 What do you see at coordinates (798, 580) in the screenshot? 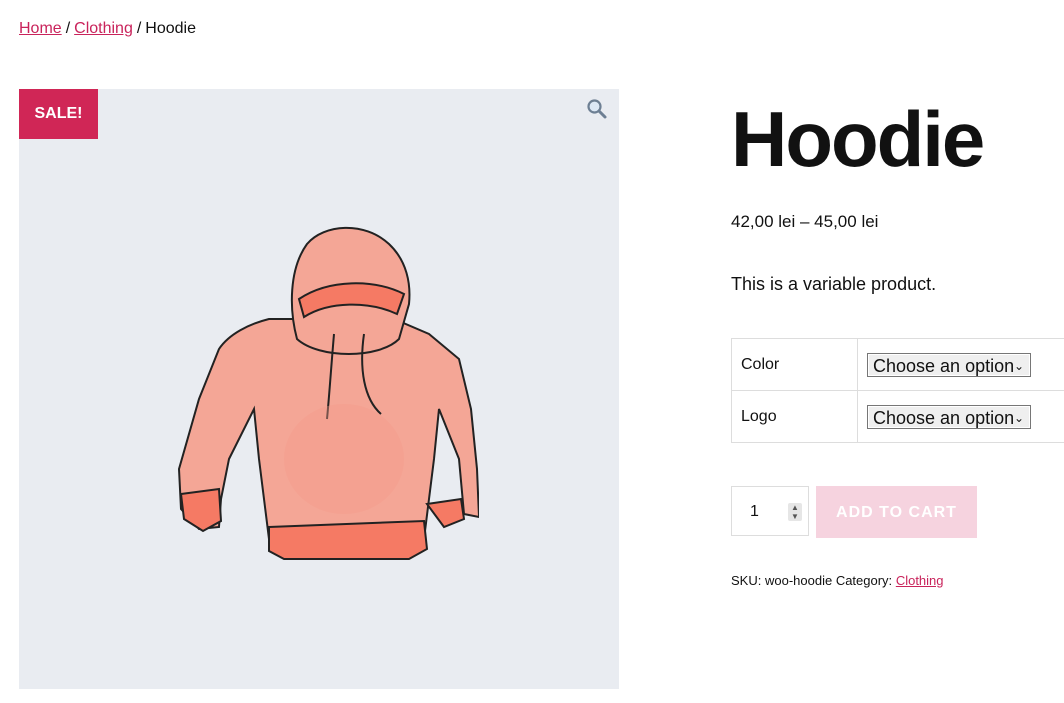
I see `sku-value: woo-hoodie` at bounding box center [798, 580].